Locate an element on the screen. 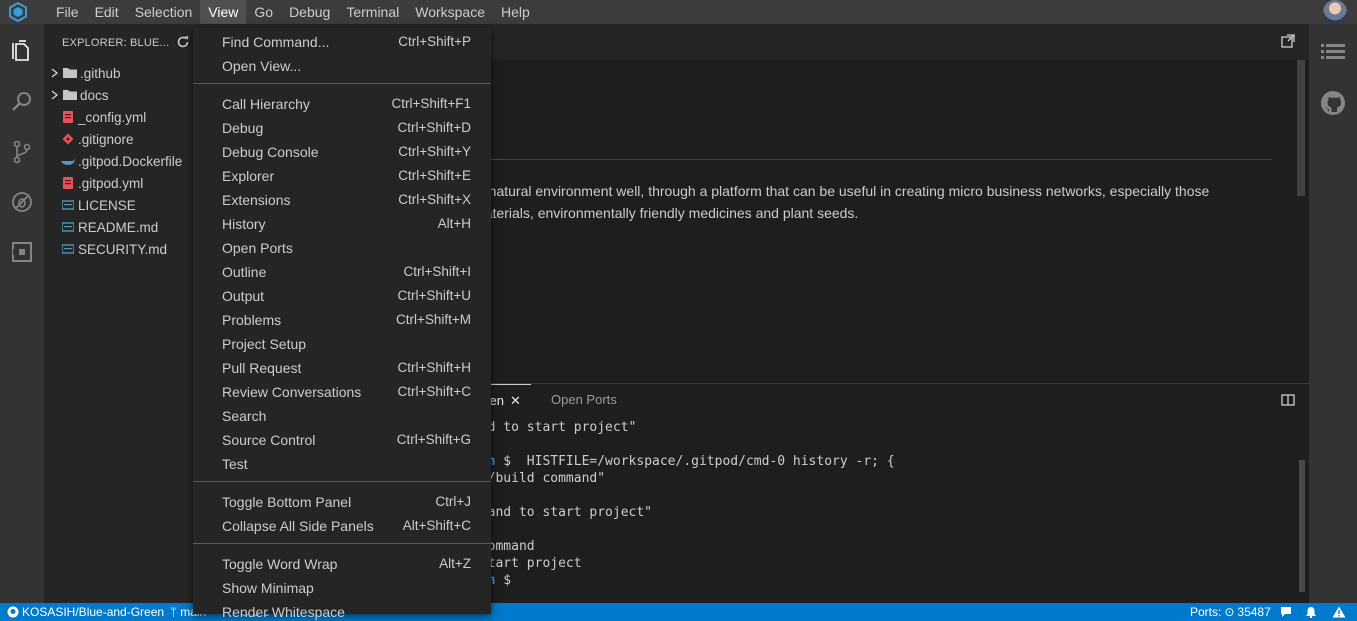  tree-file: .gitignore is located at coordinates (119, 139).